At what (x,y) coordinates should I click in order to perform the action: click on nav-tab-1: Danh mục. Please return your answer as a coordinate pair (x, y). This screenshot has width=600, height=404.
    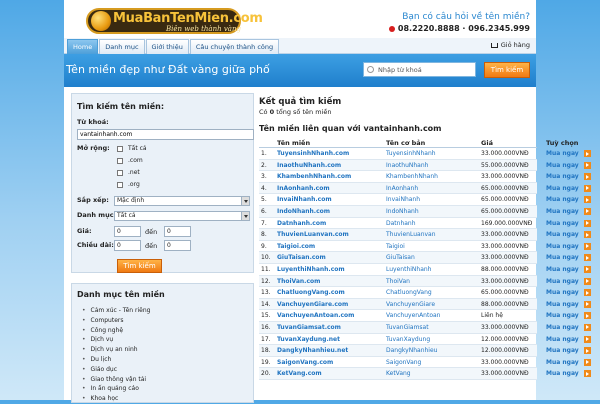
    Looking at the image, I should click on (122, 46).